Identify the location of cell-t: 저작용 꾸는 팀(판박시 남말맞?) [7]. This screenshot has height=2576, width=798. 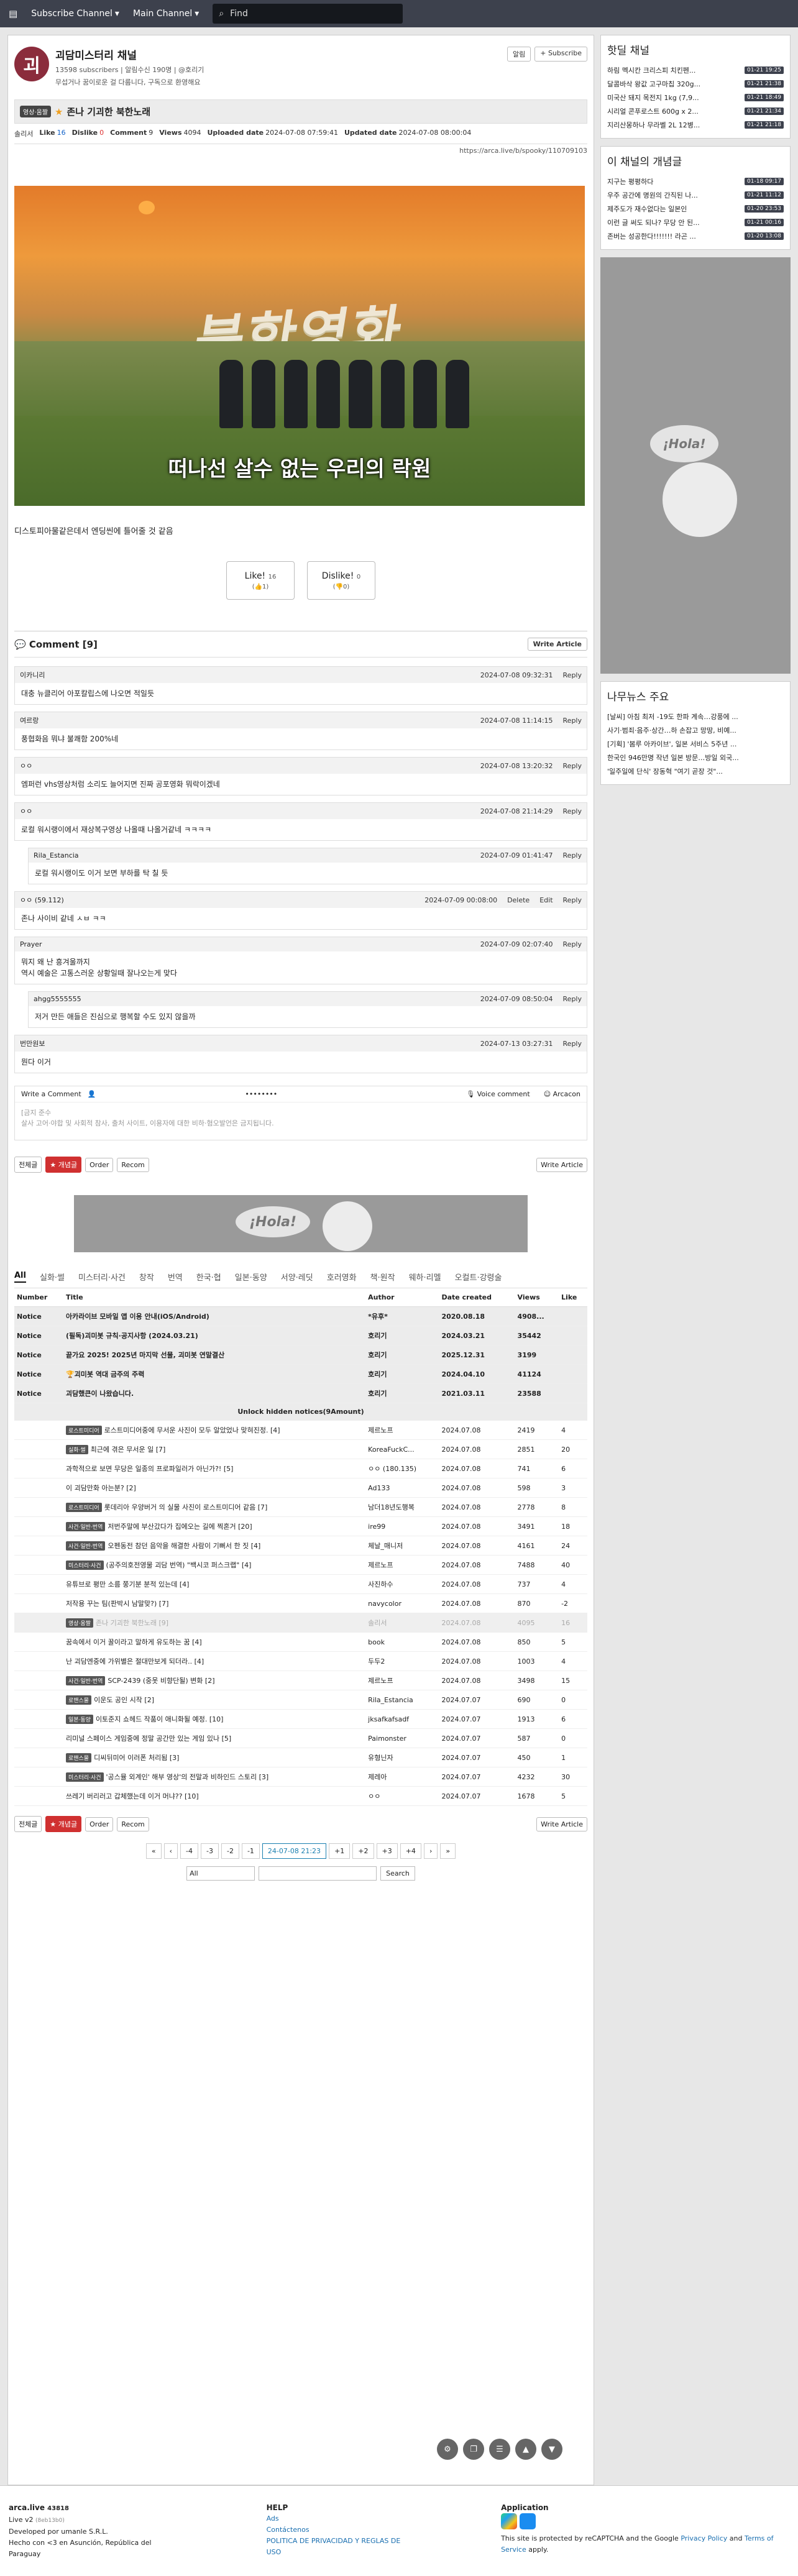
(215, 1603).